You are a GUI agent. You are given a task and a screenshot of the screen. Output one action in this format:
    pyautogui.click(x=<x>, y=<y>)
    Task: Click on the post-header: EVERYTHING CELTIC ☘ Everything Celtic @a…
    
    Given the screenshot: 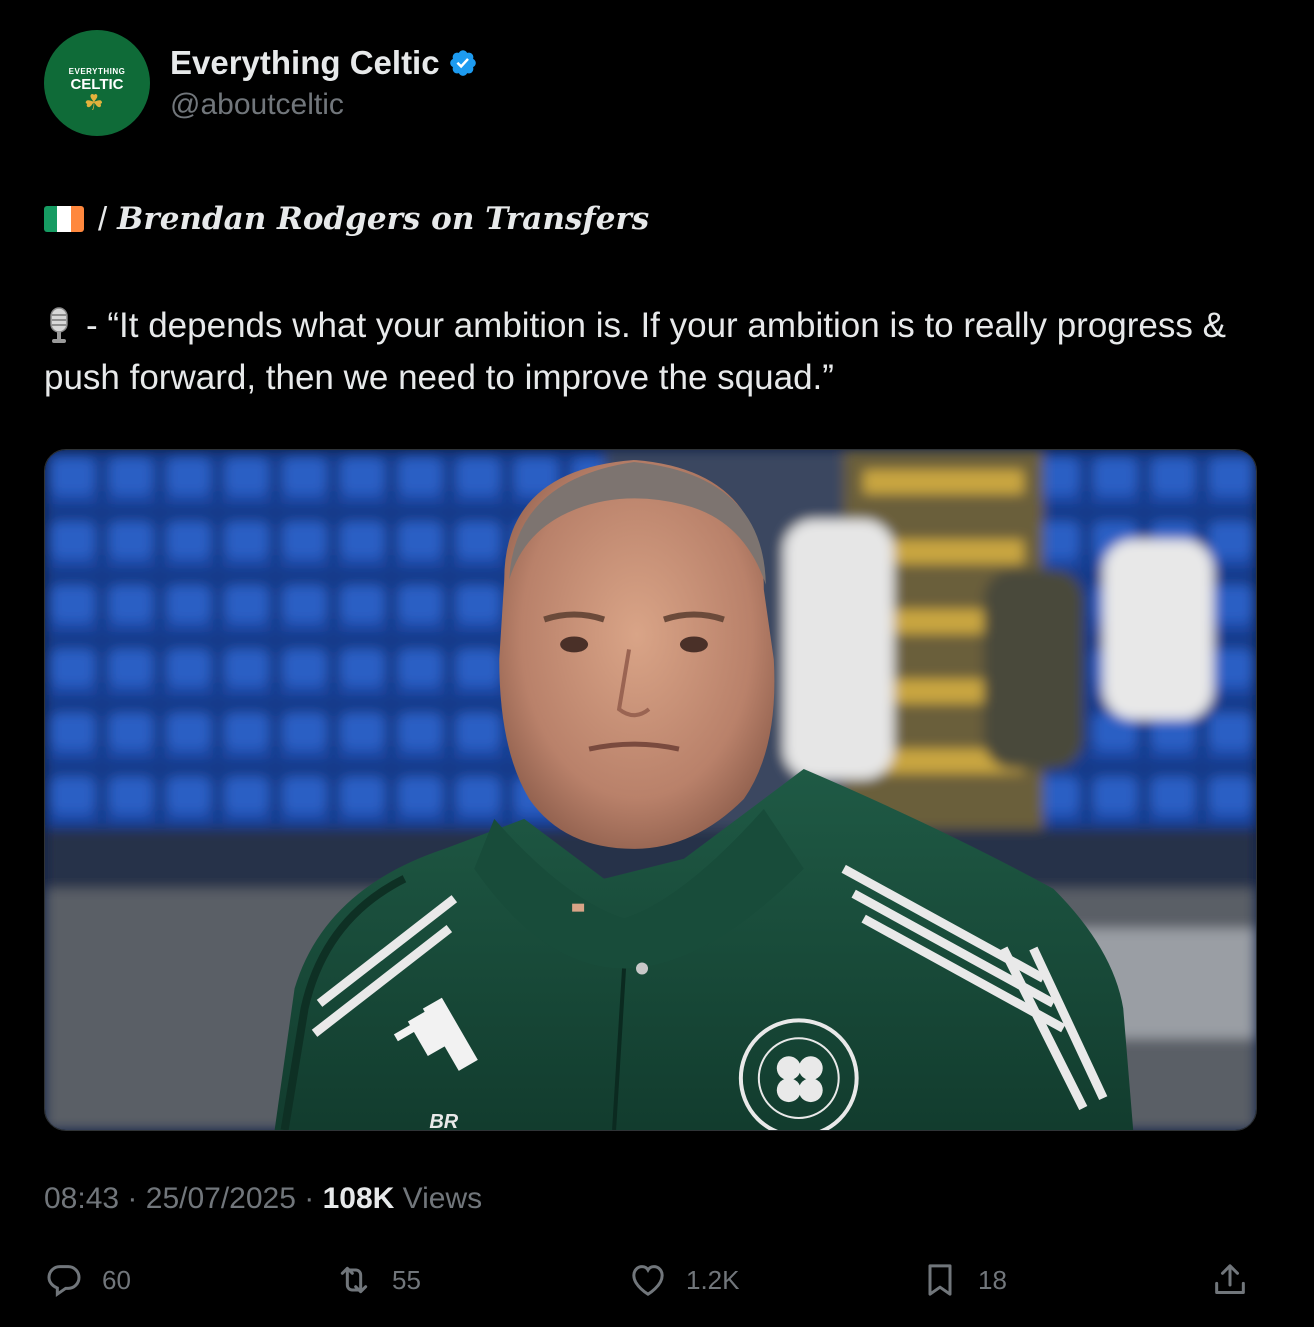 What is the action you would take?
    pyautogui.click(x=261, y=83)
    